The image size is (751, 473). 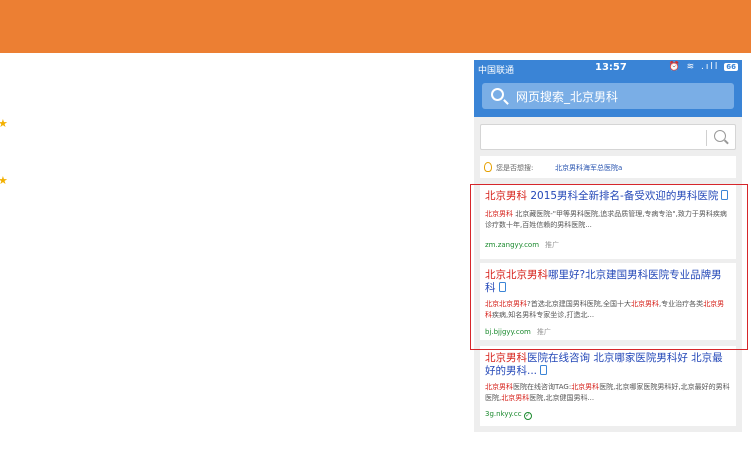 I want to click on query-suggestion: 您是否想搜: 北京男科海军总医院a, so click(x=608, y=167).